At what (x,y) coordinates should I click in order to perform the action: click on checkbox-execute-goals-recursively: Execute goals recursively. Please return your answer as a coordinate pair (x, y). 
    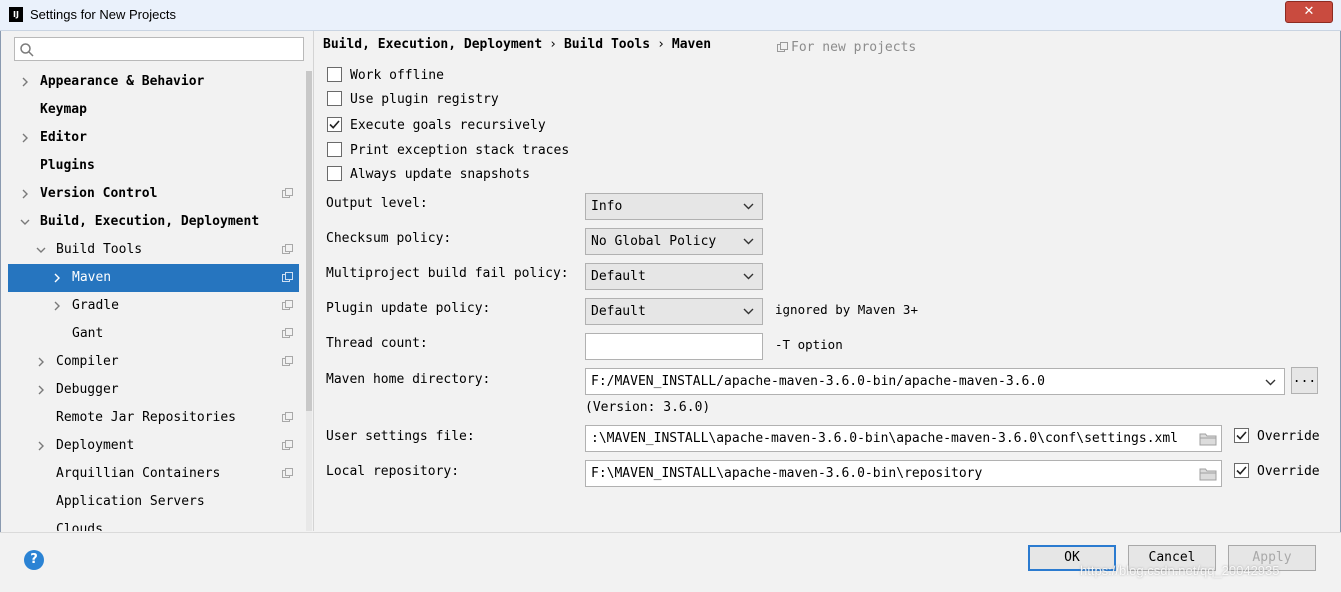
    Looking at the image, I should click on (436, 126).